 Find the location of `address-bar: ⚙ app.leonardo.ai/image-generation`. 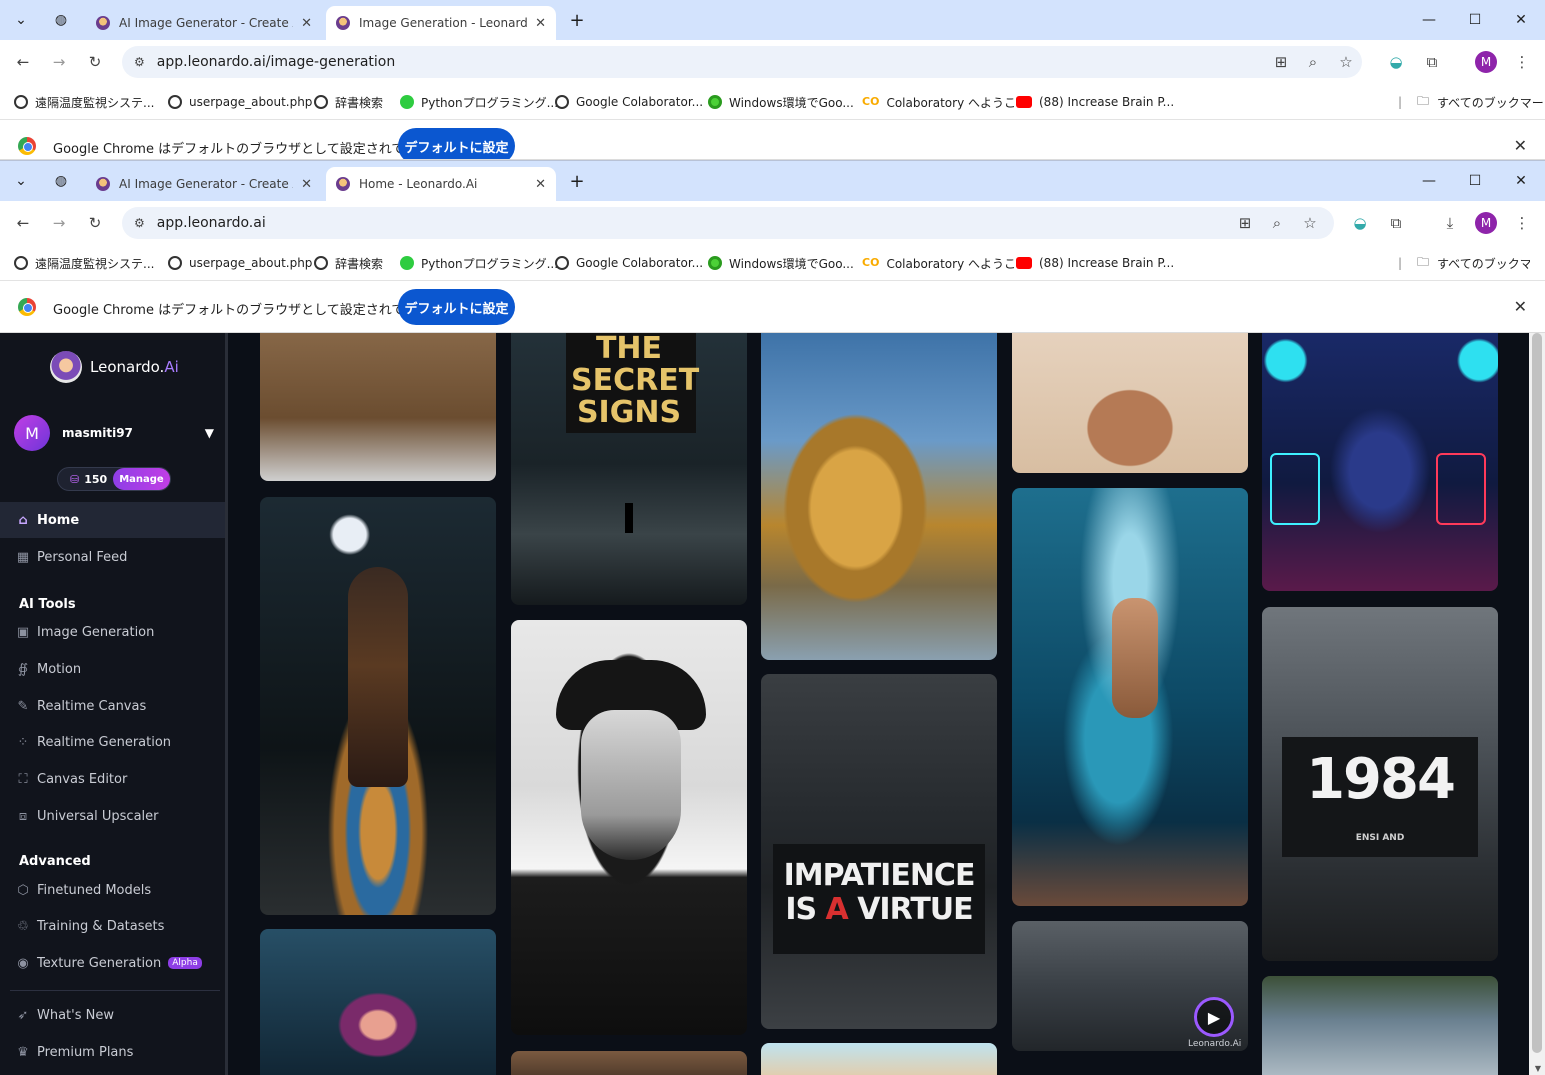

address-bar: ⚙ app.leonardo.ai/image-generation is located at coordinates (742, 62).